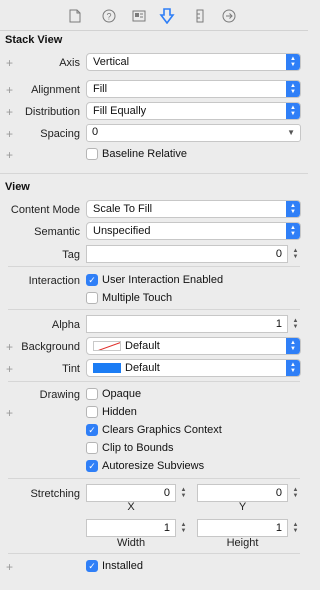 The height and width of the screenshot is (590, 320). I want to click on connections-icon, so click(229, 16).